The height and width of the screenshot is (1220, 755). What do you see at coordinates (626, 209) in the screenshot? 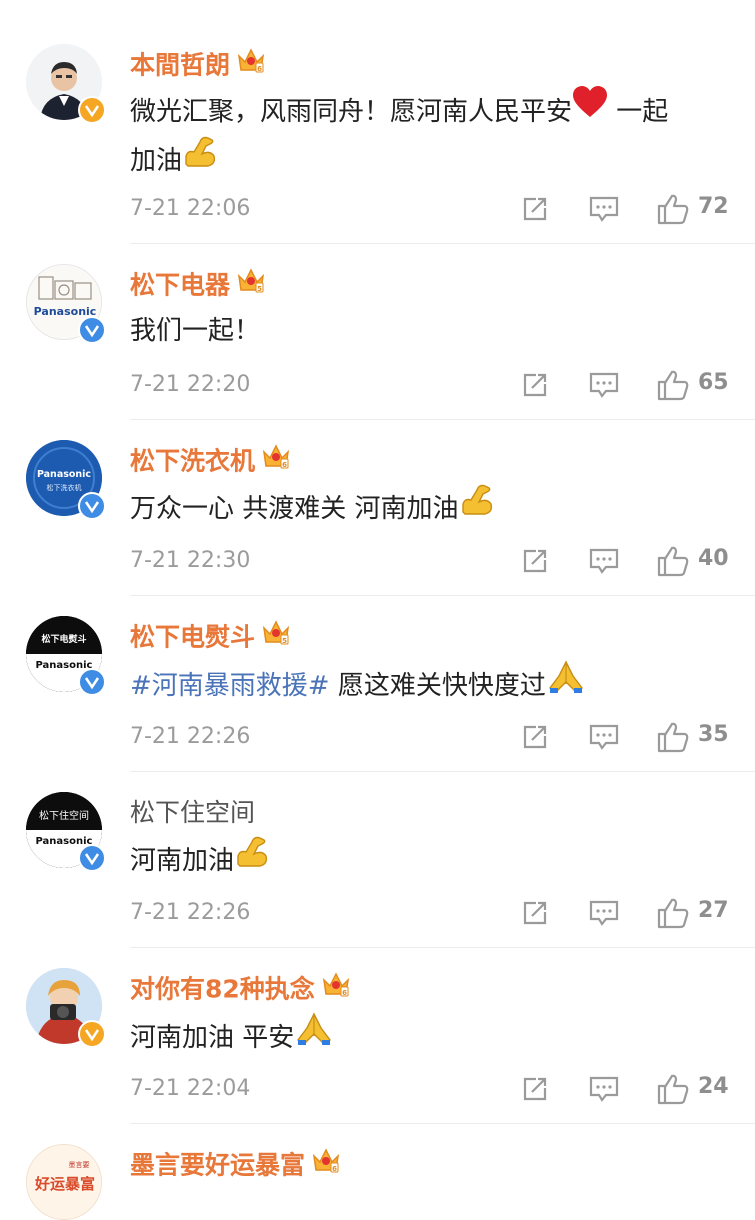
I see `comment-actions: 72` at bounding box center [626, 209].